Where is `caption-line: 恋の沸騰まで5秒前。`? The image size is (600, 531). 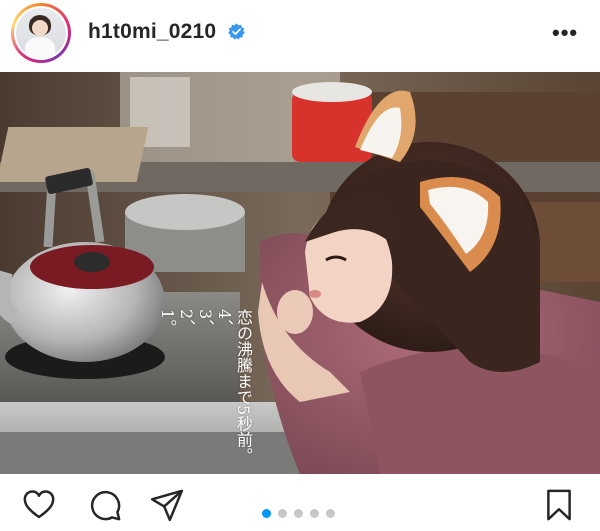 caption-line: 恋の沸騰まで5秒前。 is located at coordinates (243, 386).